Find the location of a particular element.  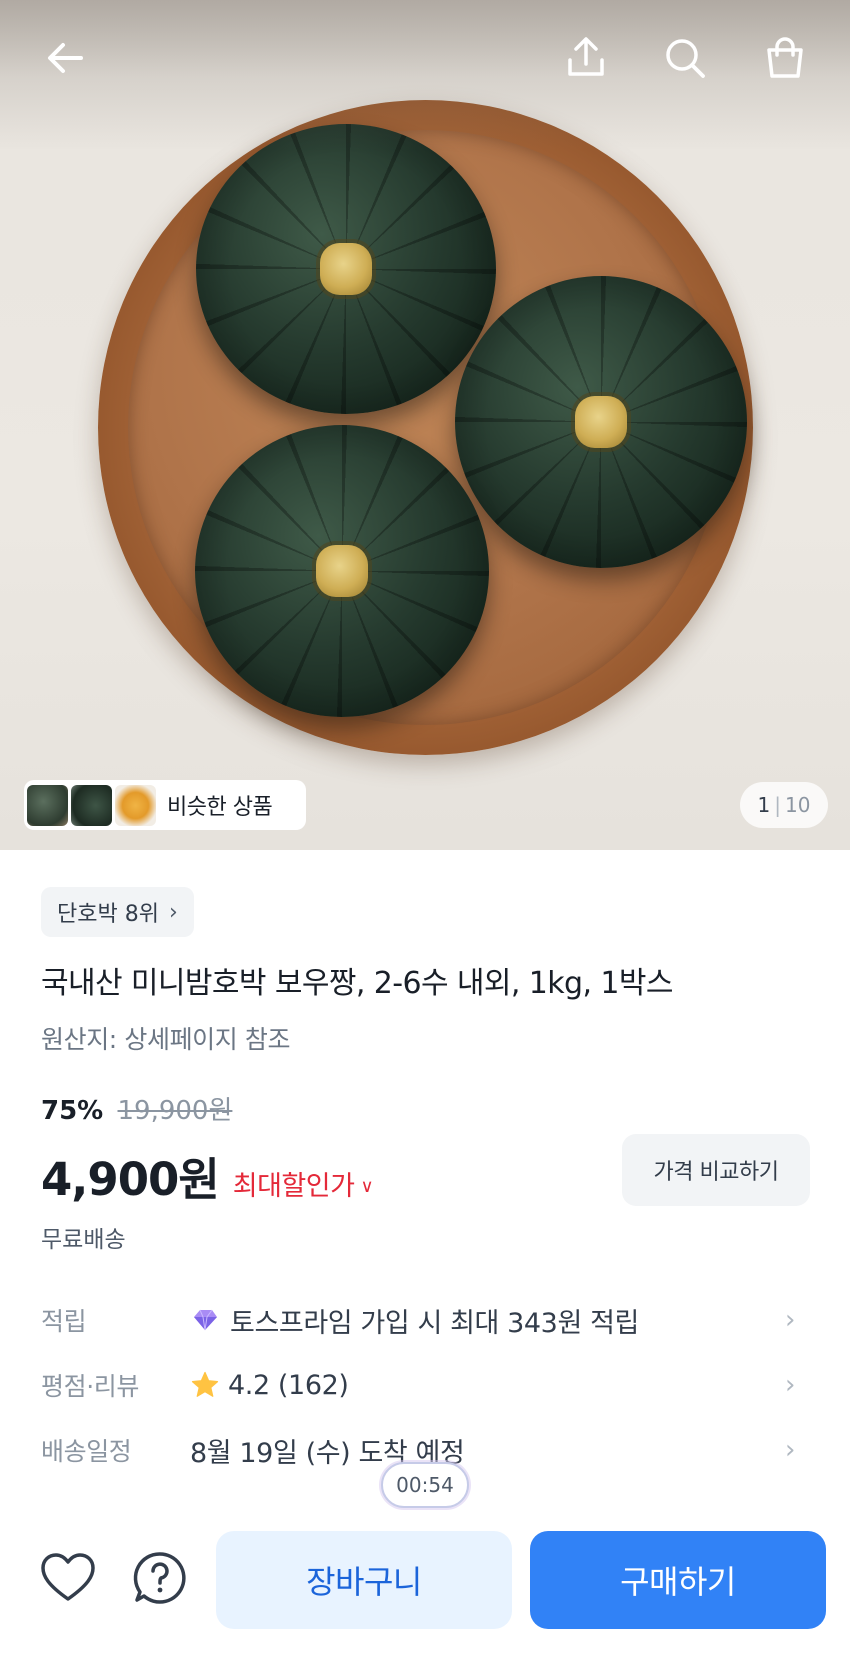

share-icon is located at coordinates (586, 58).